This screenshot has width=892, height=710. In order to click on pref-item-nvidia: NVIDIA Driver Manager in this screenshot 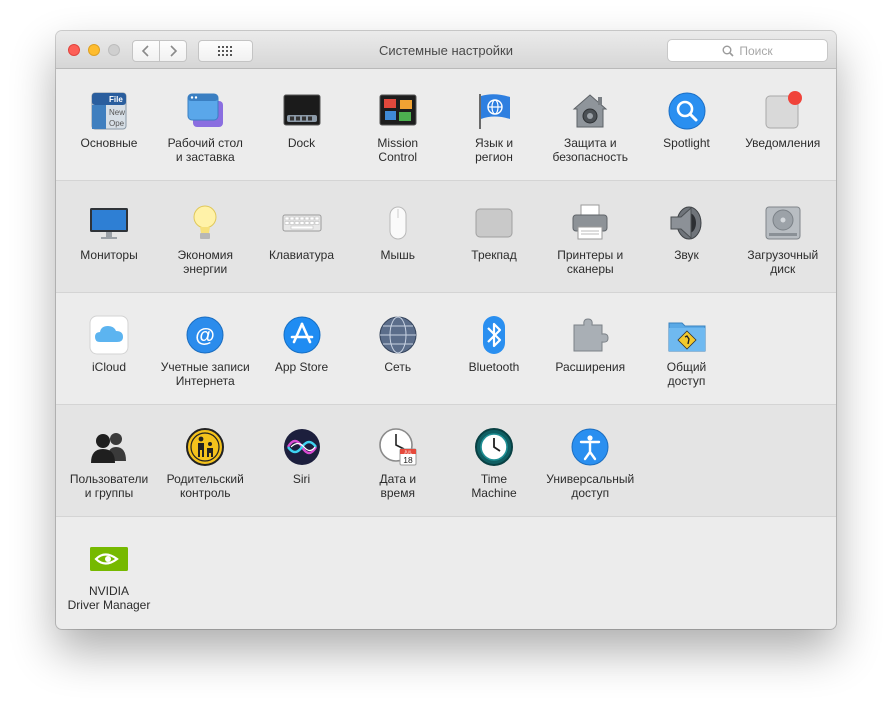, I will do `click(109, 573)`.